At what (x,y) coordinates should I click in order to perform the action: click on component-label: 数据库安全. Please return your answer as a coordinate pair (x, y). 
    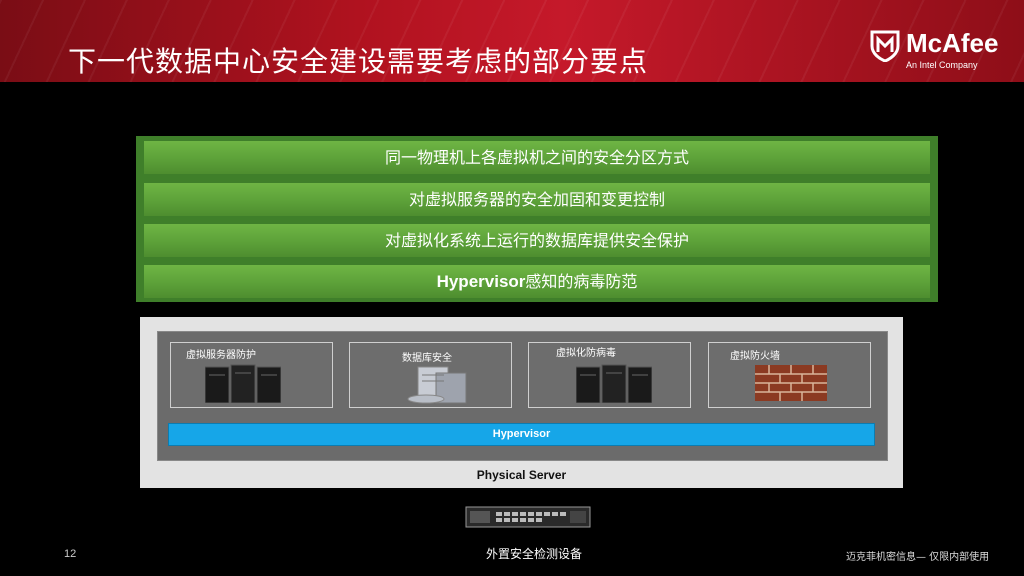
    Looking at the image, I should click on (427, 358).